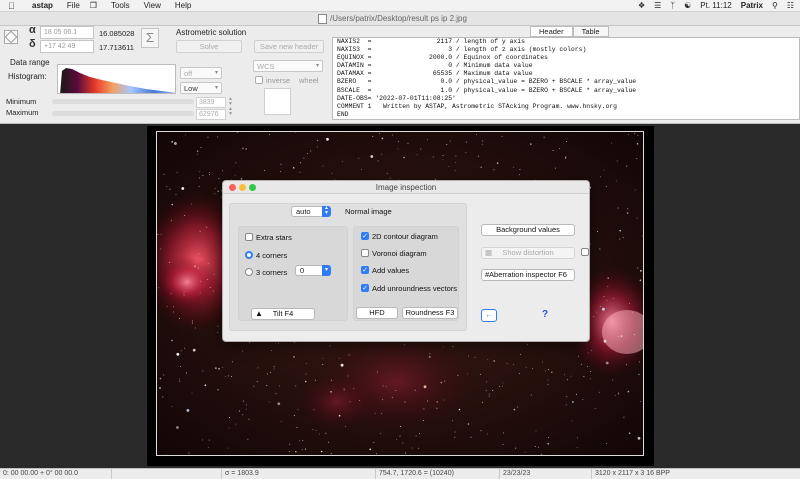 The width and height of the screenshot is (800, 479). What do you see at coordinates (21, 101) in the screenshot?
I see `minimum-label: Minimum` at bounding box center [21, 101].